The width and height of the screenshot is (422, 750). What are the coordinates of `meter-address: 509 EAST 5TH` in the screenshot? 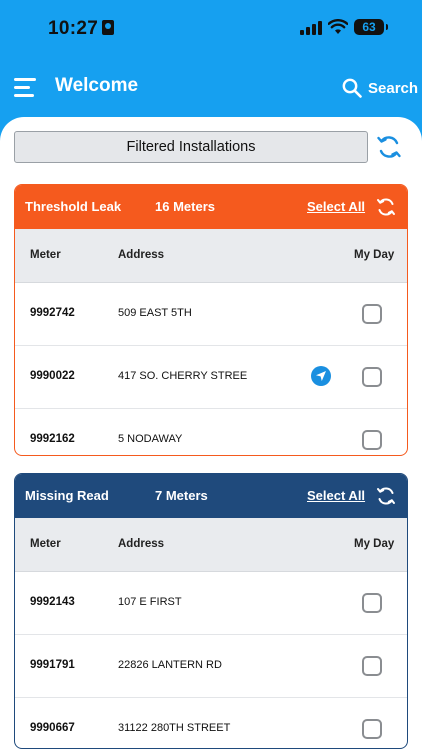 It's located at (155, 313).